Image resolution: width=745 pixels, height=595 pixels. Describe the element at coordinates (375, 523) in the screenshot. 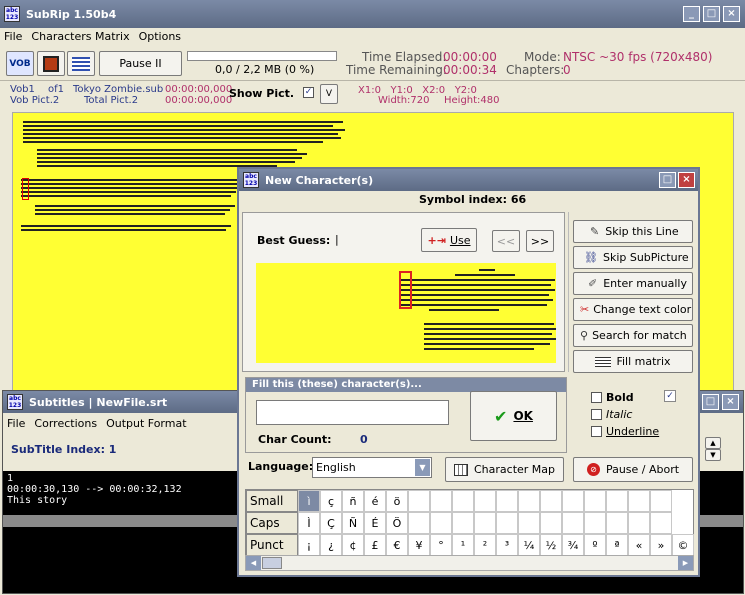

I see `char-cell: É` at that location.